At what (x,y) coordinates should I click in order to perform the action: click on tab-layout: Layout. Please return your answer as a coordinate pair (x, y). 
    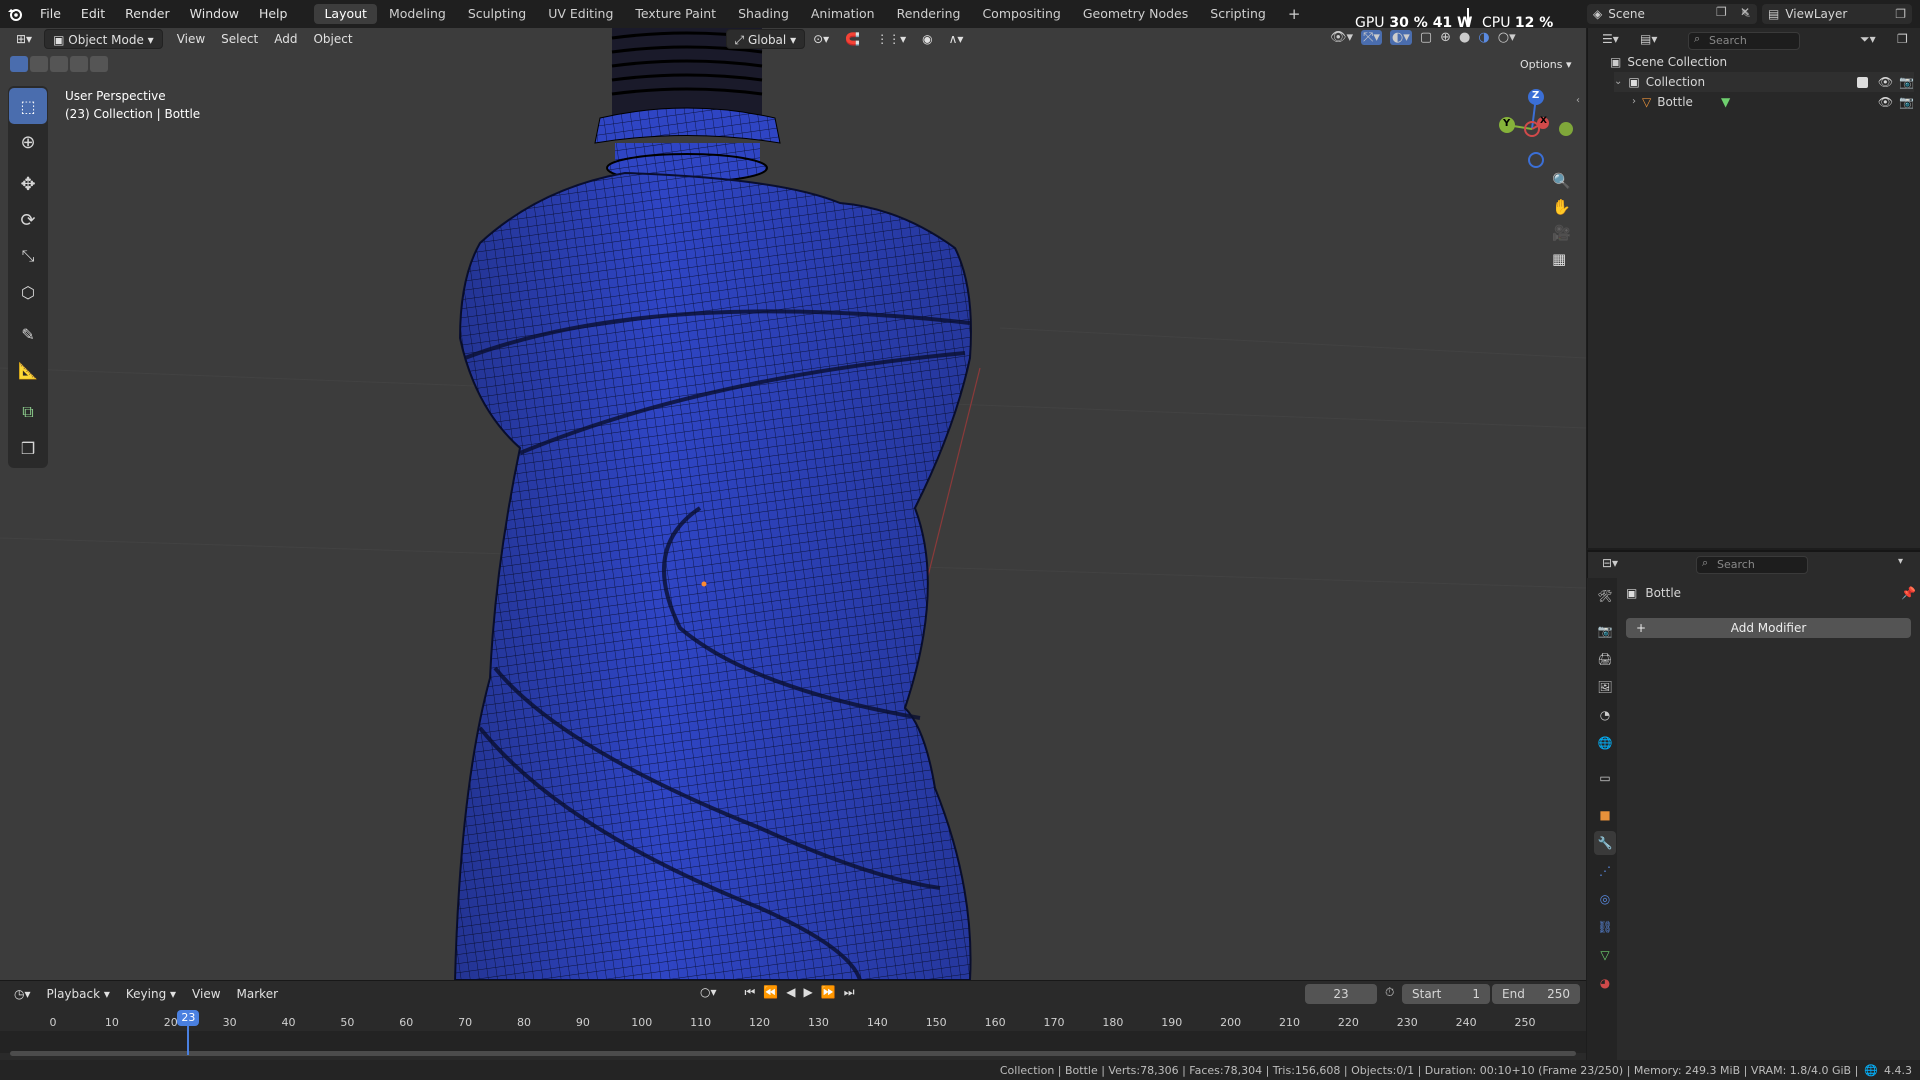
    Looking at the image, I should click on (345, 14).